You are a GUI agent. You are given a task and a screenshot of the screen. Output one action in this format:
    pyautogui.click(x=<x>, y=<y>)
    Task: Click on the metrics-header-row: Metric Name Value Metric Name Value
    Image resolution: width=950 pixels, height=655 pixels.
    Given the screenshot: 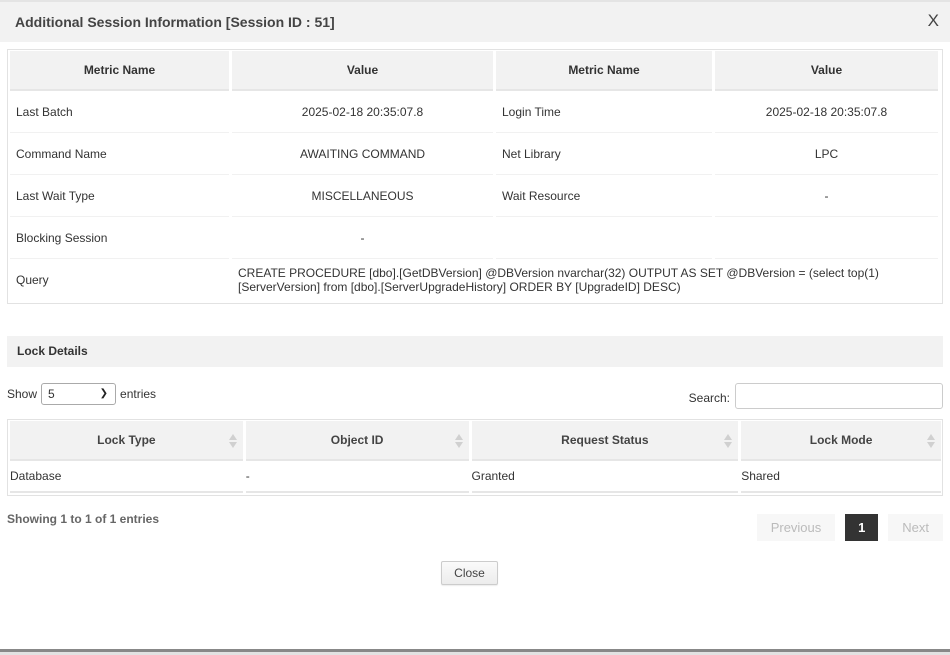 What is the action you would take?
    pyautogui.click(x=474, y=71)
    